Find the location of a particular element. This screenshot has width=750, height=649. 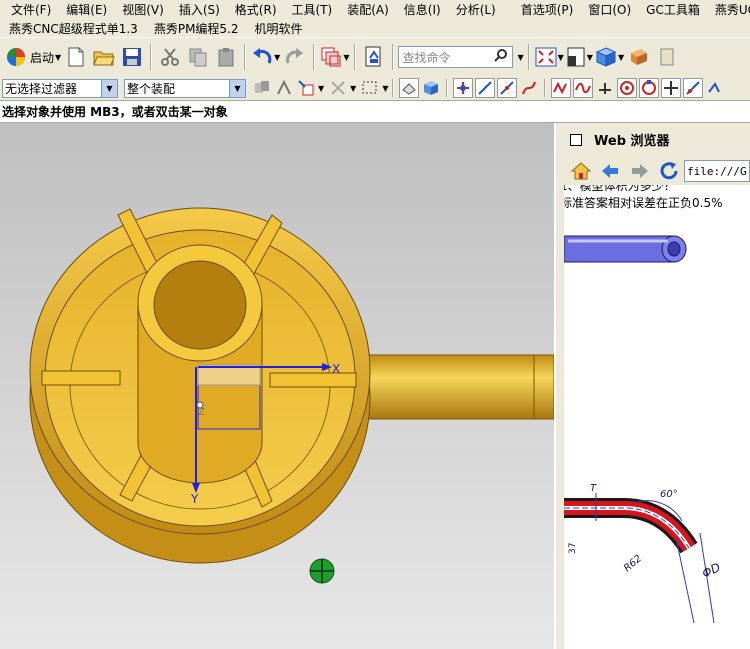

paste-button is located at coordinates (226, 57).